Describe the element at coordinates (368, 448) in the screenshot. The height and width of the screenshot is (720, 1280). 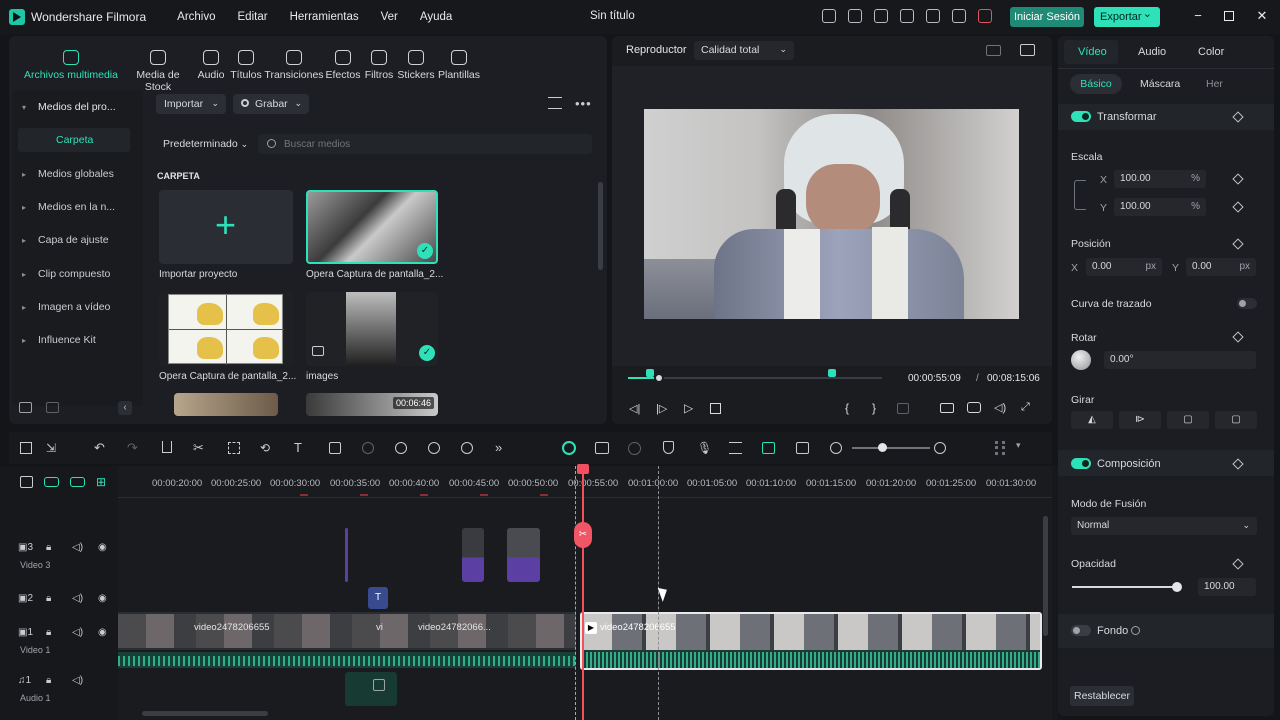
I see `mask-icon` at that location.